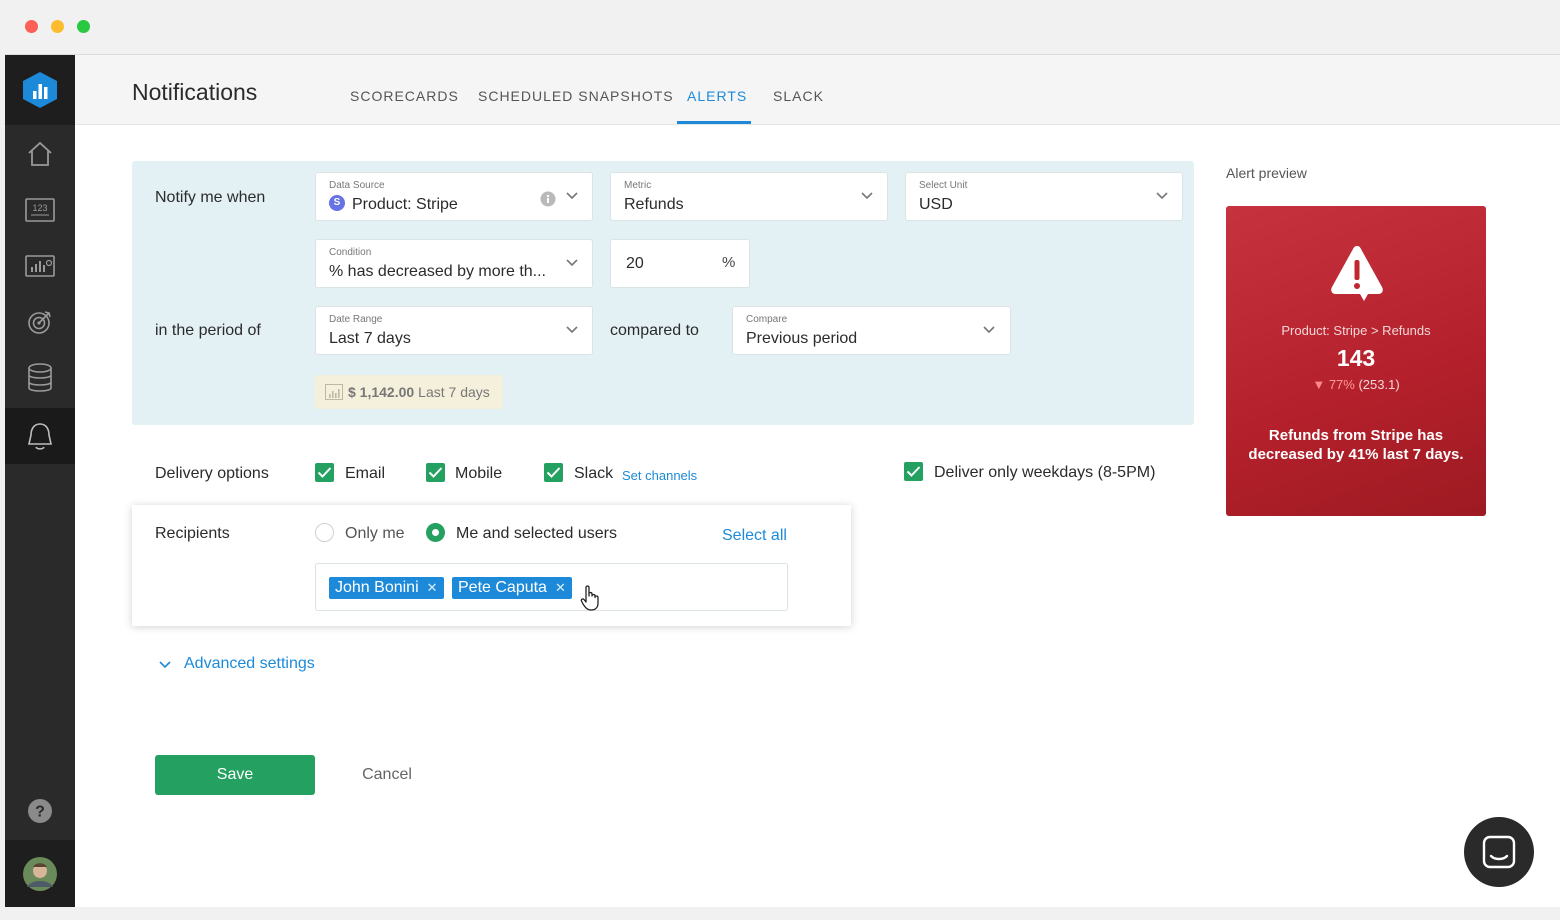 This screenshot has height=920, width=1560. I want to click on delivery-label: Delivery options, so click(212, 473).